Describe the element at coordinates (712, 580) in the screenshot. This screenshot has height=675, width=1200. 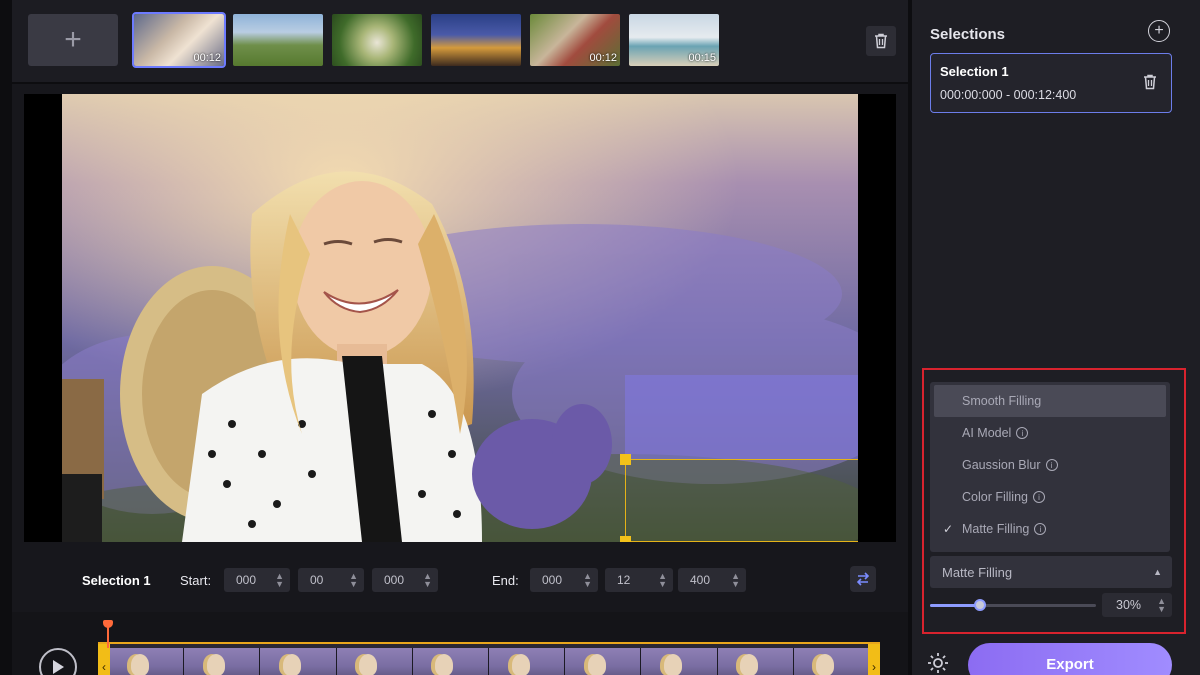
I see `end-milliseconds-input: 400 ▲ ▼` at that location.